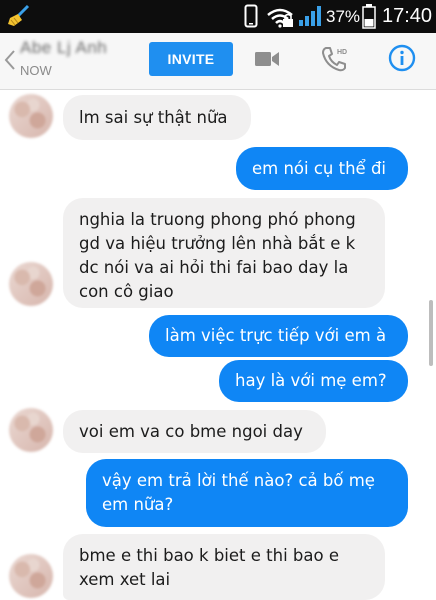  What do you see at coordinates (343, 16) in the screenshot?
I see `battery-percent: 37%` at bounding box center [343, 16].